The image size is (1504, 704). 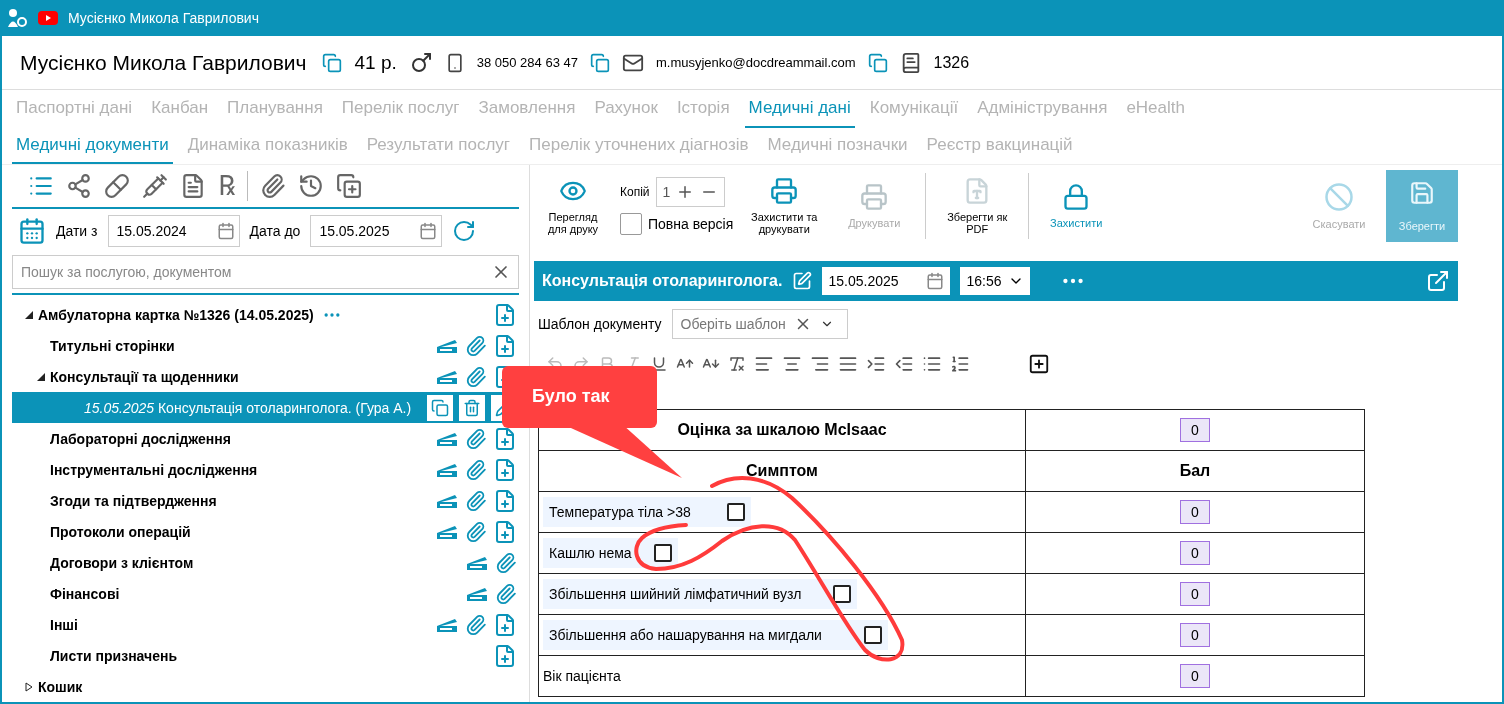 What do you see at coordinates (173, 231) in the screenshot?
I see `date-from-field: 15.05.2024` at bounding box center [173, 231].